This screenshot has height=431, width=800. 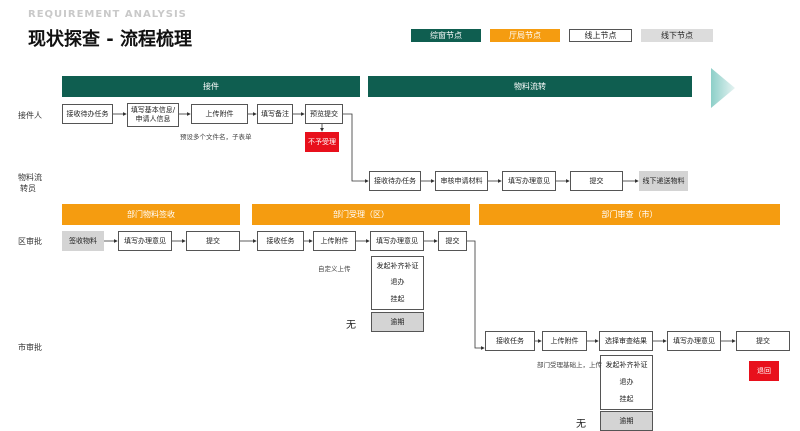 I want to click on node-material-submit: 提交, so click(x=596, y=181).